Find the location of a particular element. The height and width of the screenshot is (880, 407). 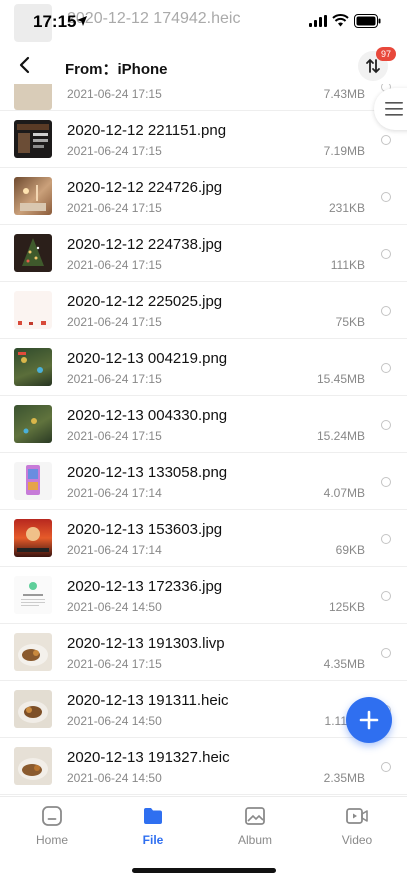

hamburger-menu-icon is located at coordinates (394, 109).